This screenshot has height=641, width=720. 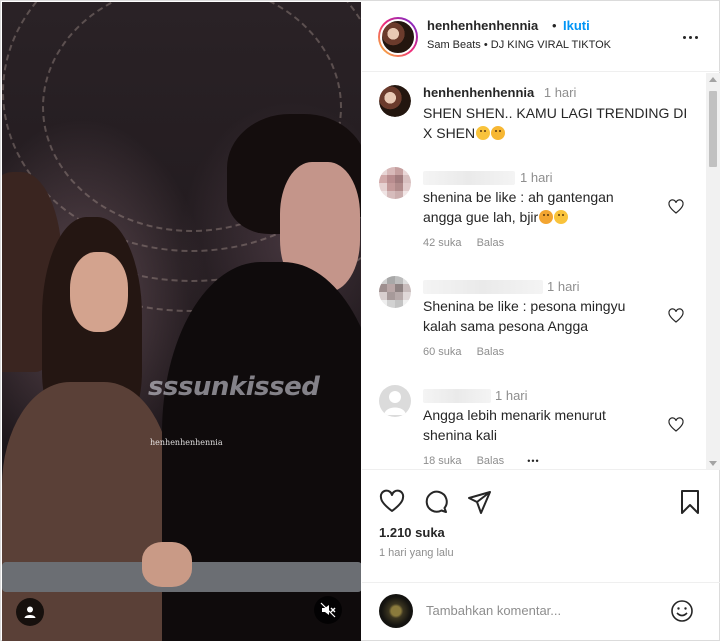 What do you see at coordinates (460, 435) in the screenshot?
I see `comment-line2: shenina kali` at bounding box center [460, 435].